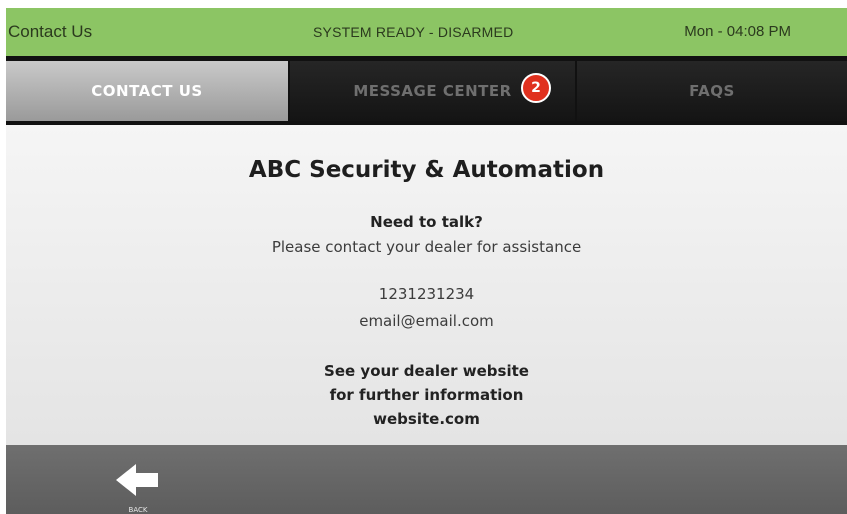 The height and width of the screenshot is (514, 847). What do you see at coordinates (50, 31) in the screenshot?
I see `screen-title: Contact Us` at bounding box center [50, 31].